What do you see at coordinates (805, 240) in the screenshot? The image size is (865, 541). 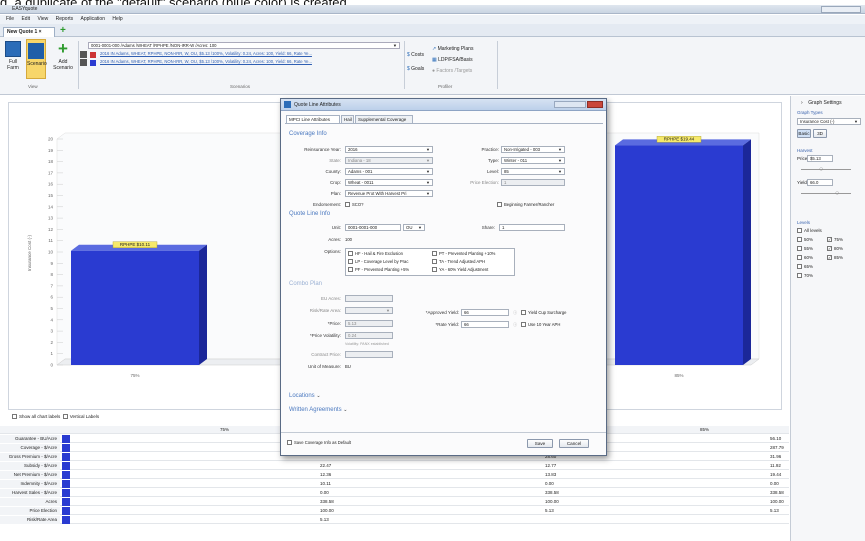 I see `level-50-checkbox: 50%` at bounding box center [805, 240].